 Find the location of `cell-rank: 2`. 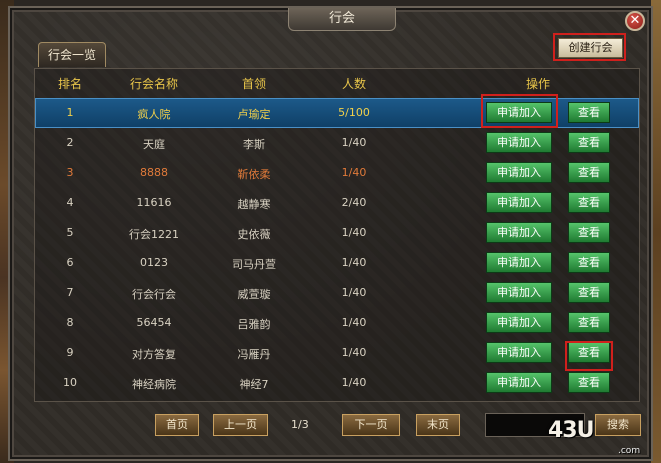

cell-rank: 2 is located at coordinates (70, 142).